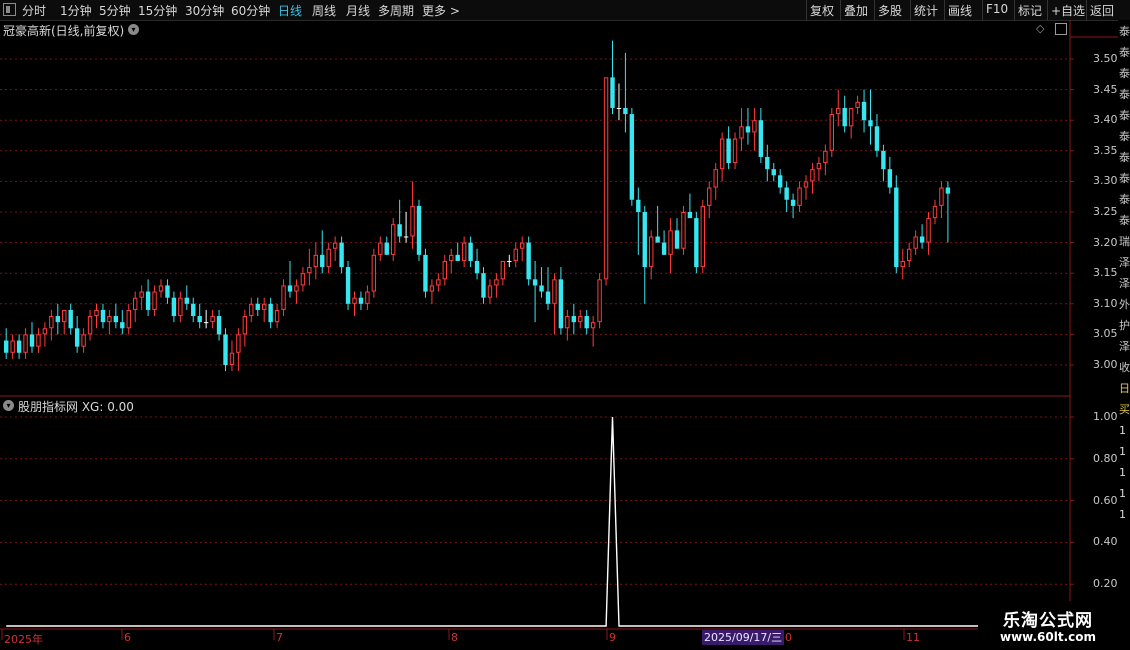 Image resolution: width=1130 pixels, height=650 pixels. What do you see at coordinates (1105, 58) in the screenshot?
I see `main-y-tick-label: 3.50` at bounding box center [1105, 58].